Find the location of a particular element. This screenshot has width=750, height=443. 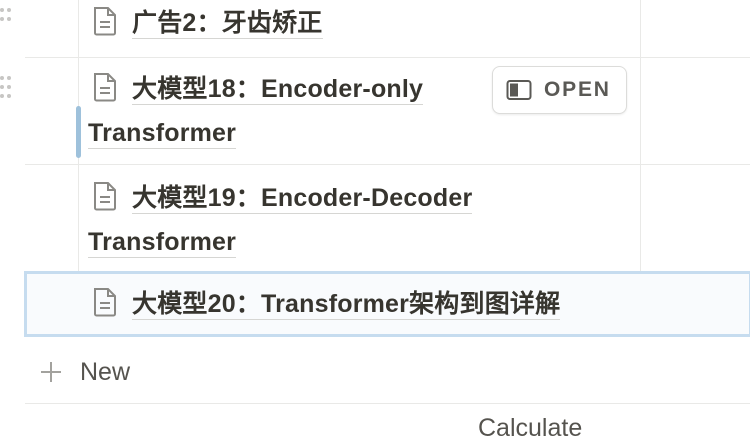

open-panel-icon is located at coordinates (519, 90).